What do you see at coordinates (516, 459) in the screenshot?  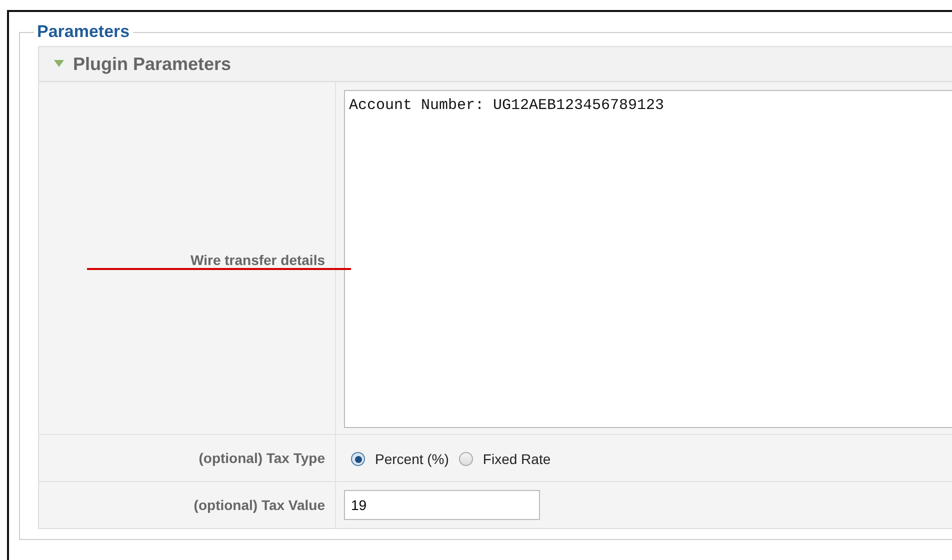 I see `radio-label: Fixed Rate` at bounding box center [516, 459].